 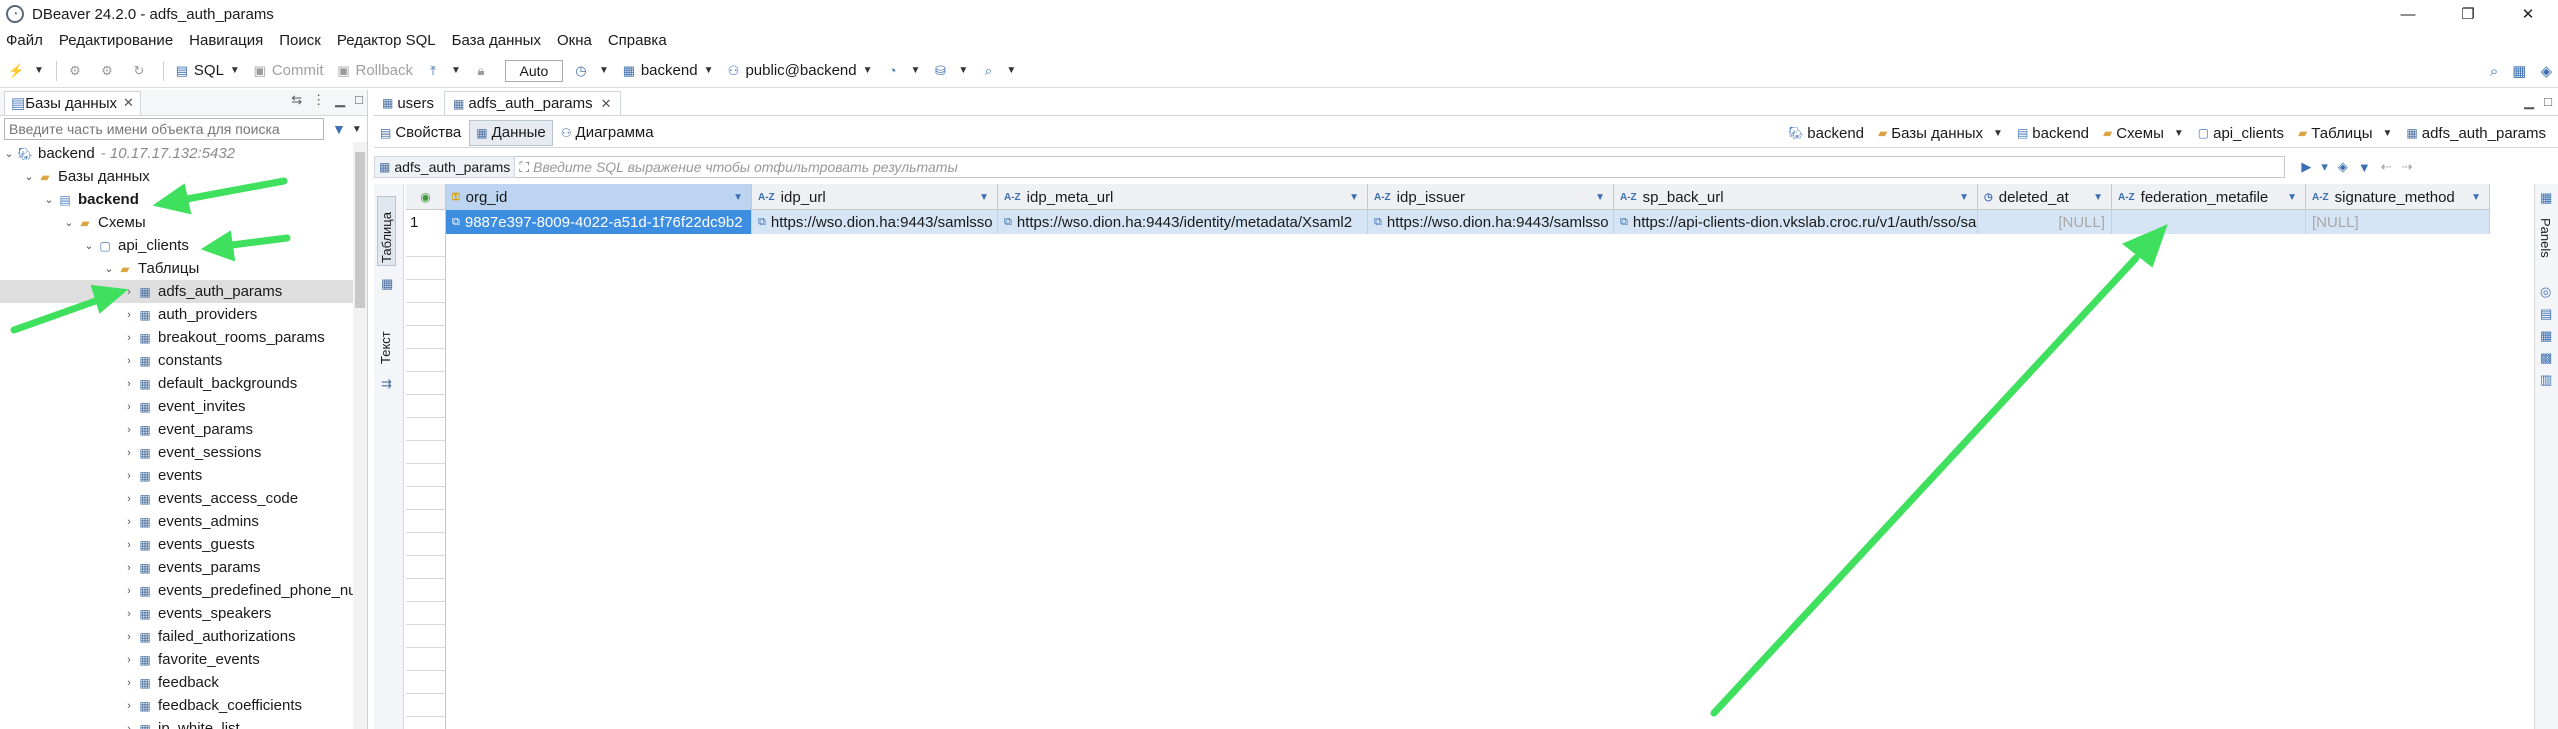 I want to click on record-icon: ⇉, so click(x=386, y=384).